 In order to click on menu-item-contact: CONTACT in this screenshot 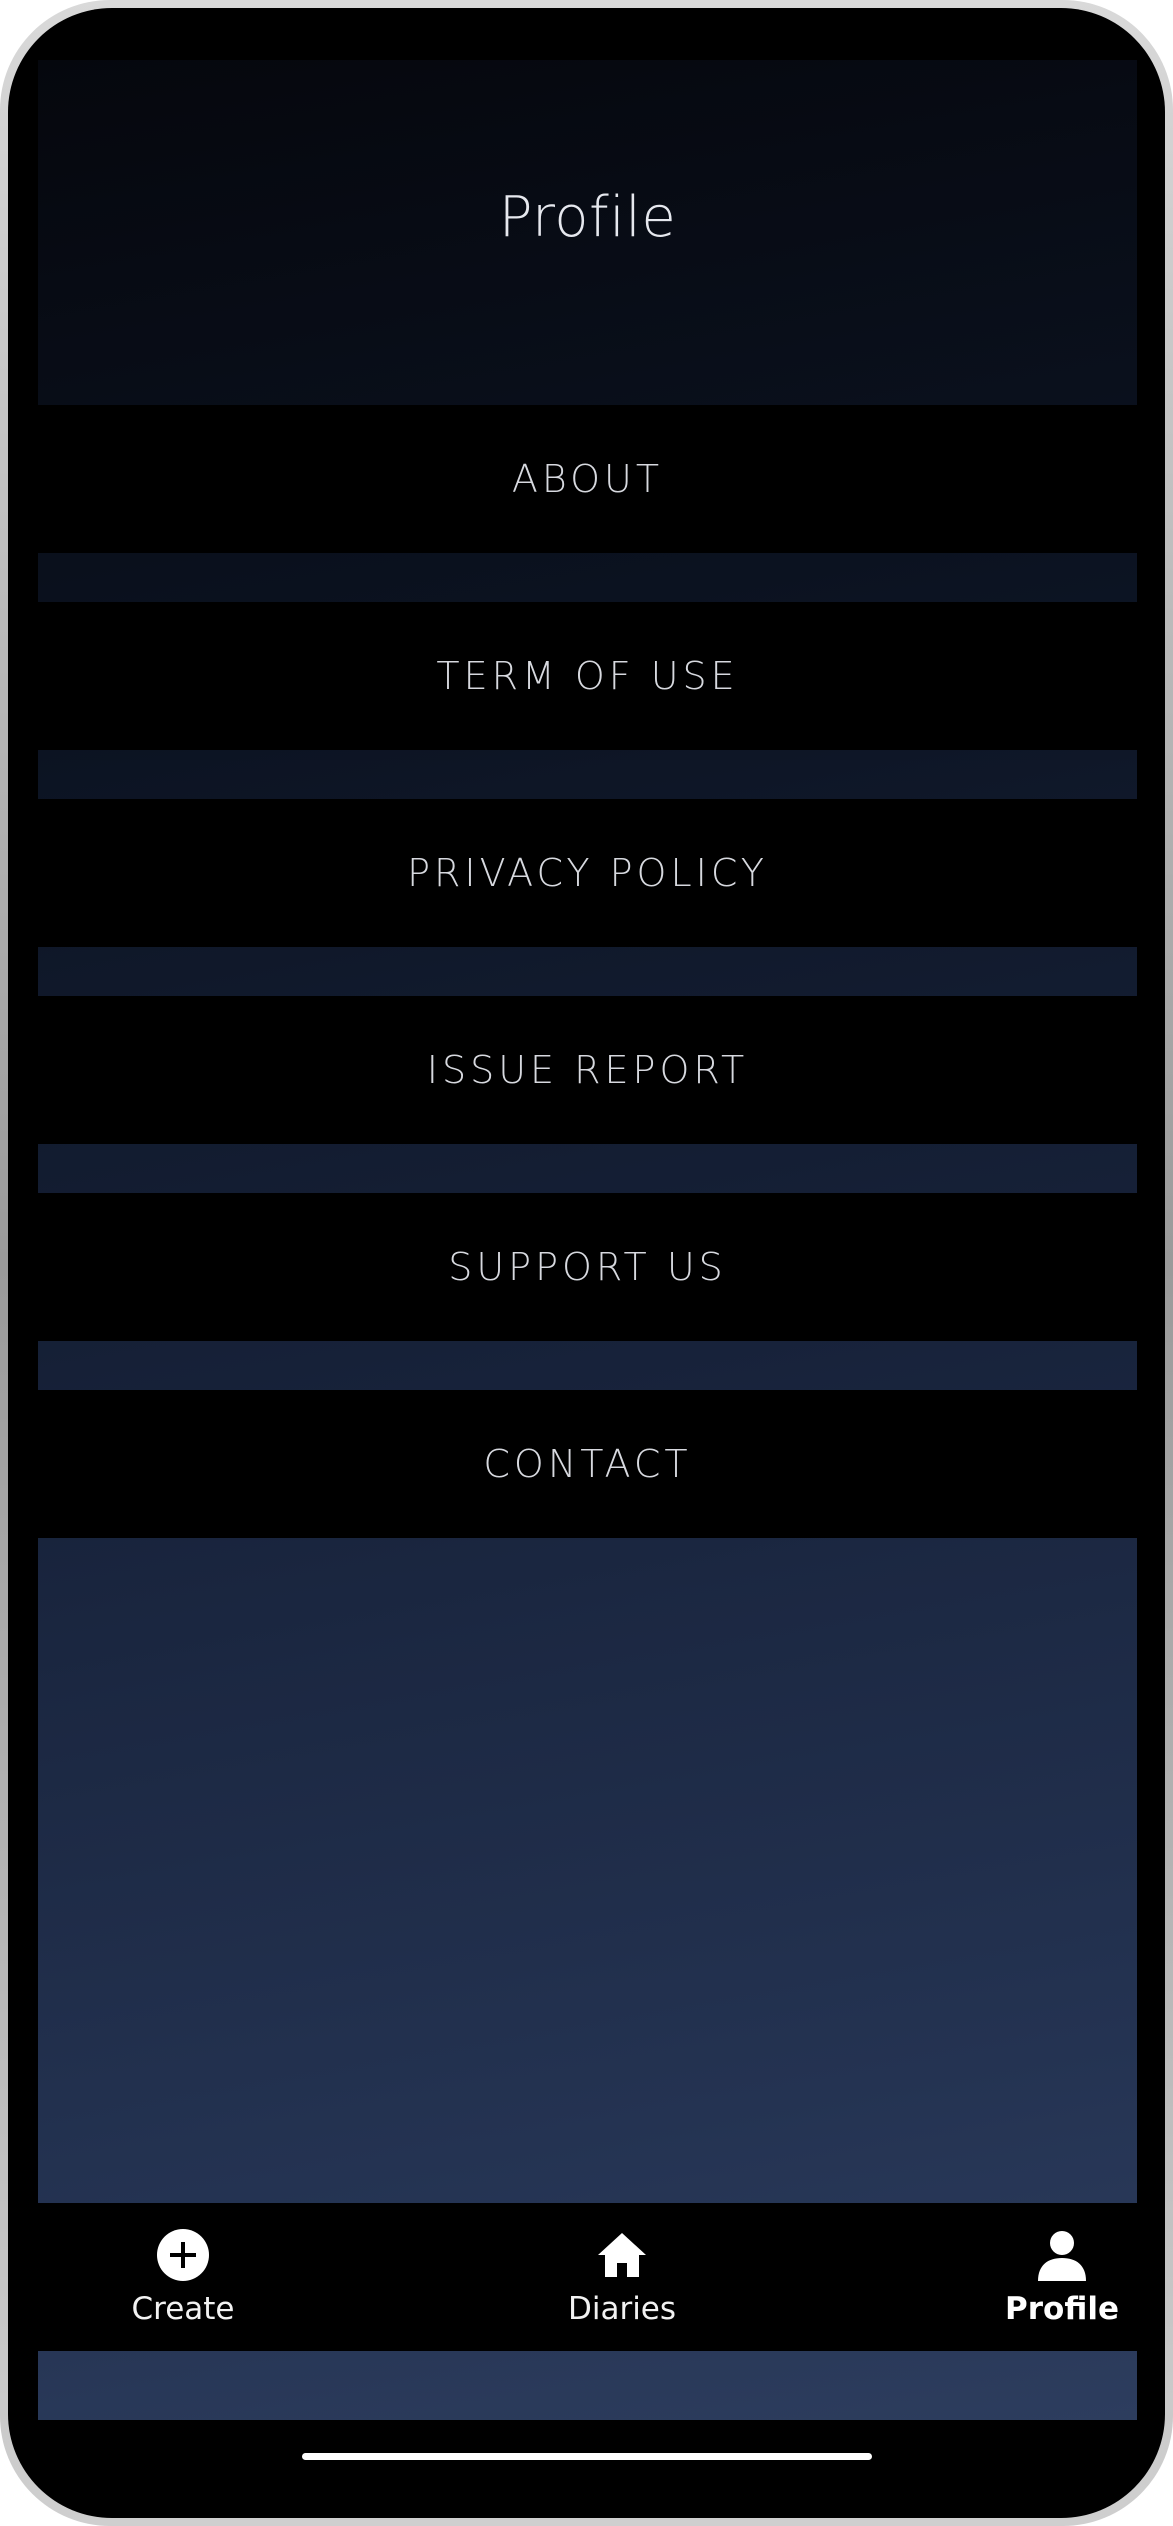, I will do `click(587, 1464)`.